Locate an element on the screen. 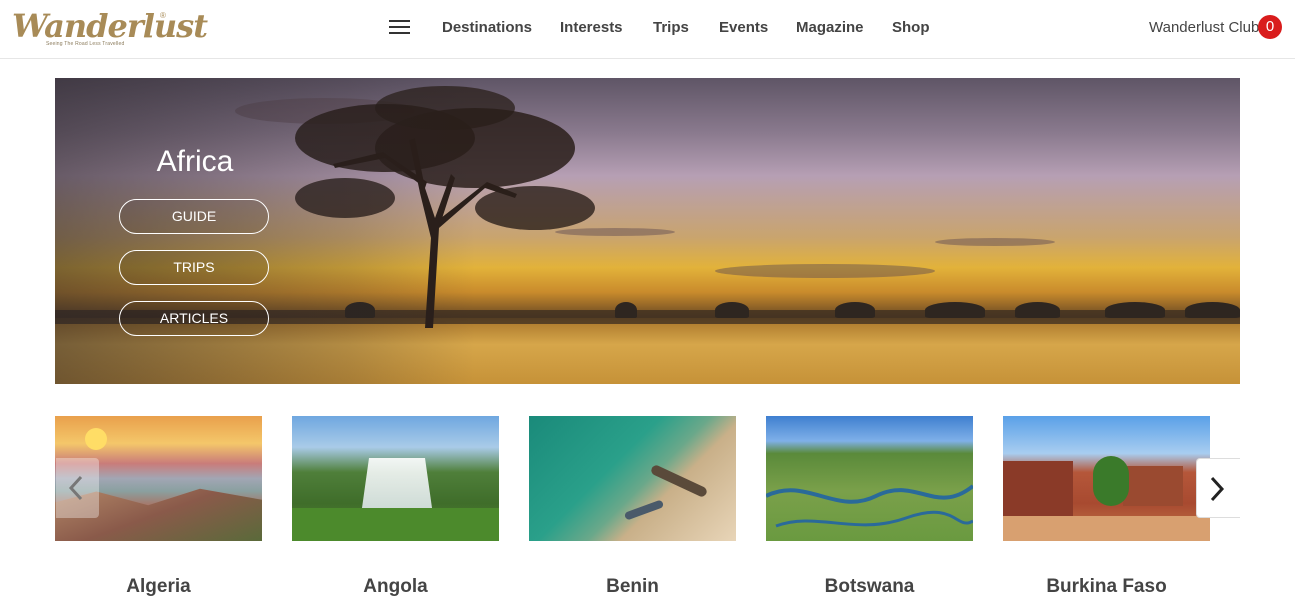 The width and height of the screenshot is (1295, 609). guide-button: GUIDE is located at coordinates (194, 216).